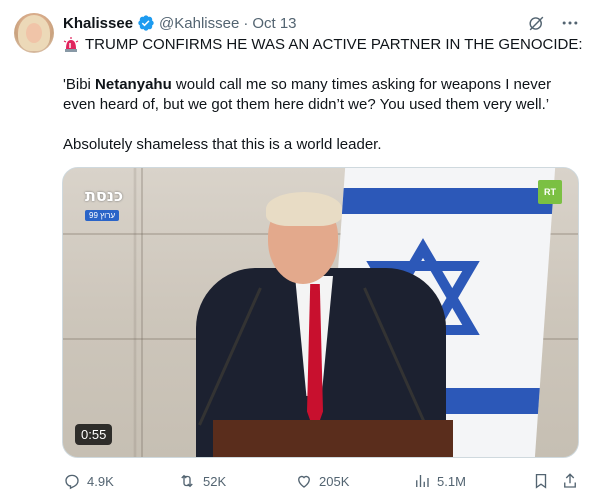 The height and width of the screenshot is (504, 598). Describe the element at coordinates (102, 215) in the screenshot. I see `channel-number: ערוץ 99` at that location.